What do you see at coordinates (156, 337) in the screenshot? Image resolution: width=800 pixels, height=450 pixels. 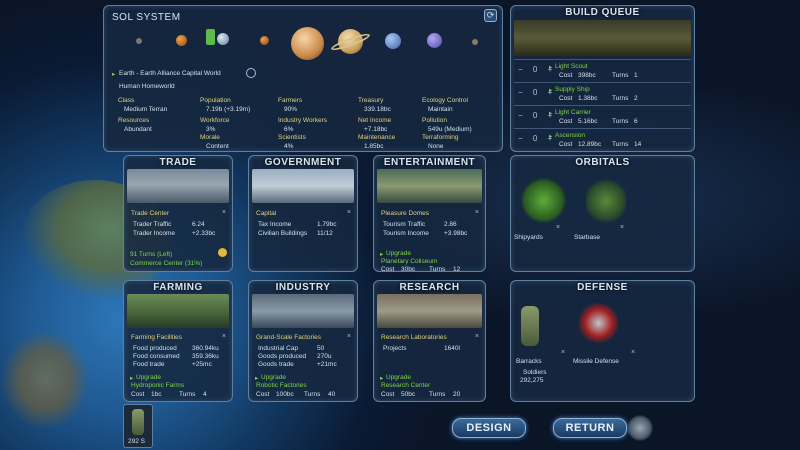 I see `farming-facility: Farming Facilities` at bounding box center [156, 337].